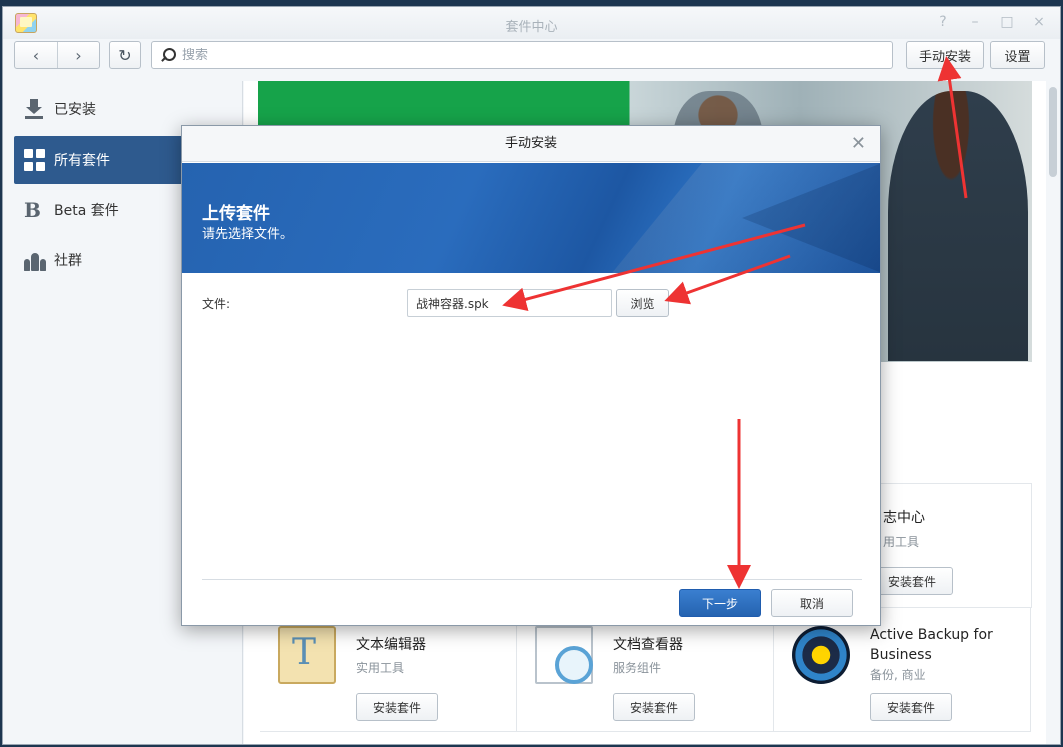  I want to click on scrollbar, so click(1053, 412).